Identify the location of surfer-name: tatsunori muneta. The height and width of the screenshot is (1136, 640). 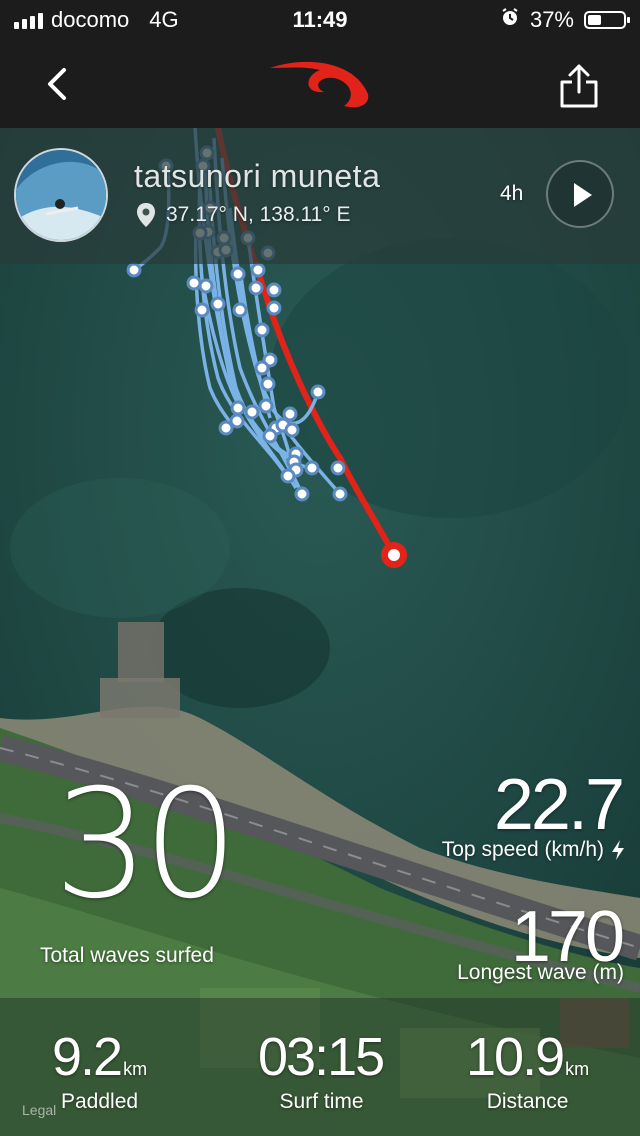
(257, 176).